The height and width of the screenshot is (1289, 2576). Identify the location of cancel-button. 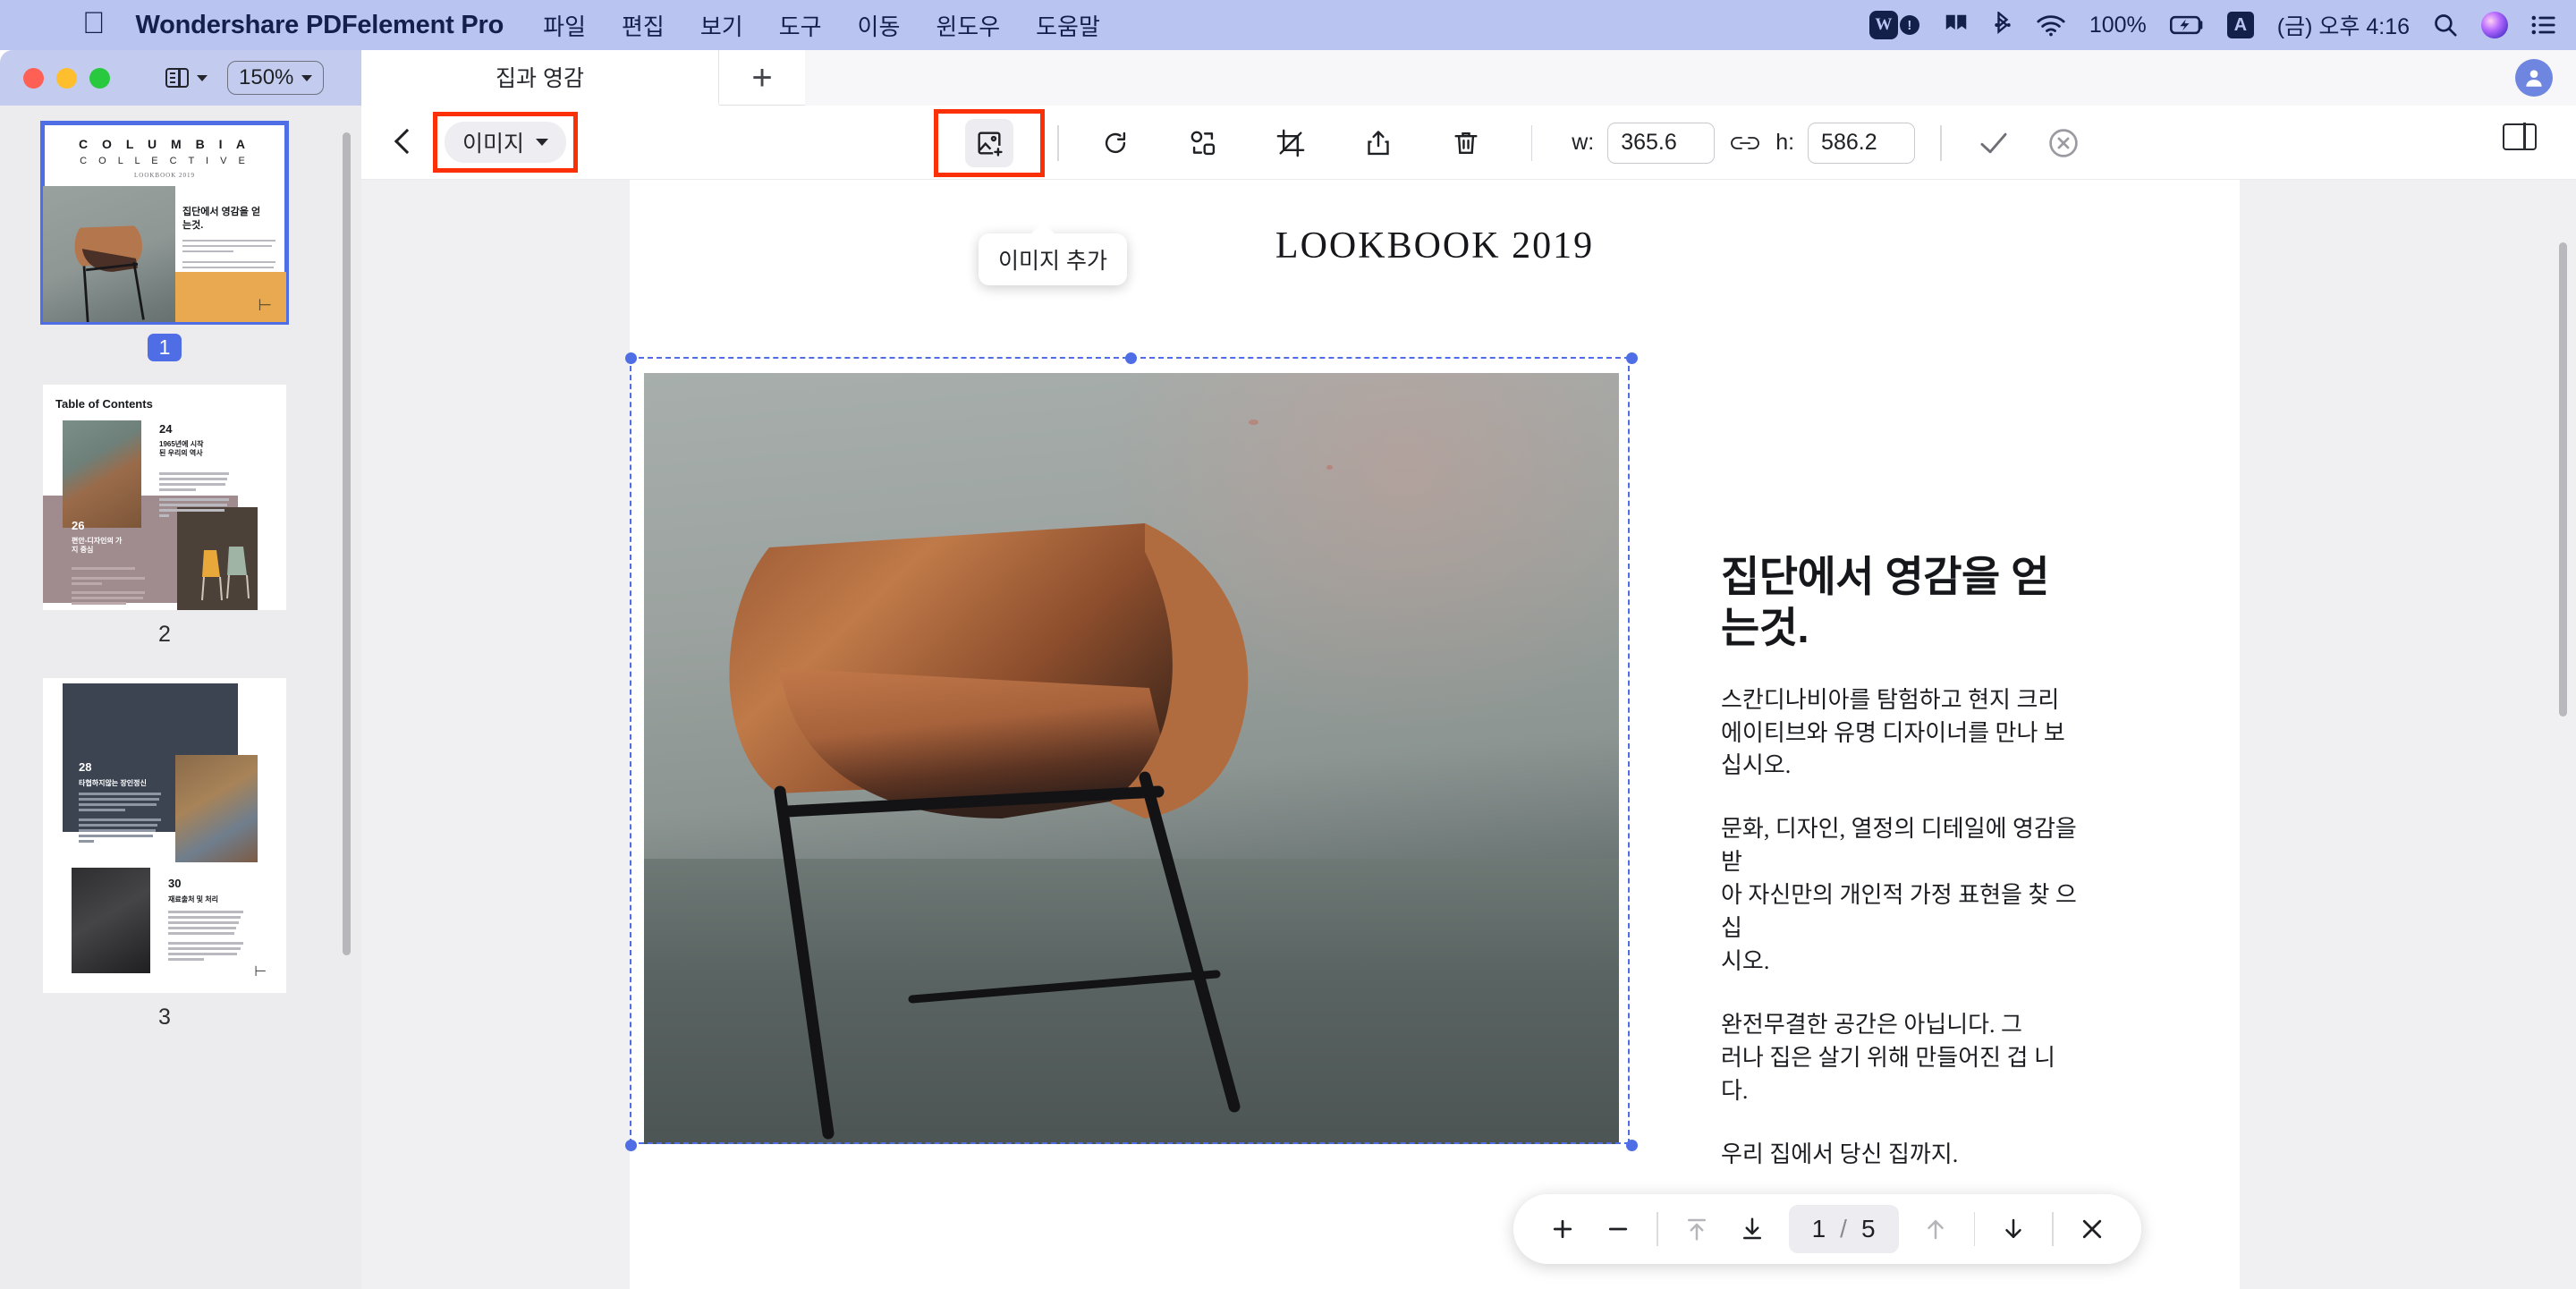
(2063, 143).